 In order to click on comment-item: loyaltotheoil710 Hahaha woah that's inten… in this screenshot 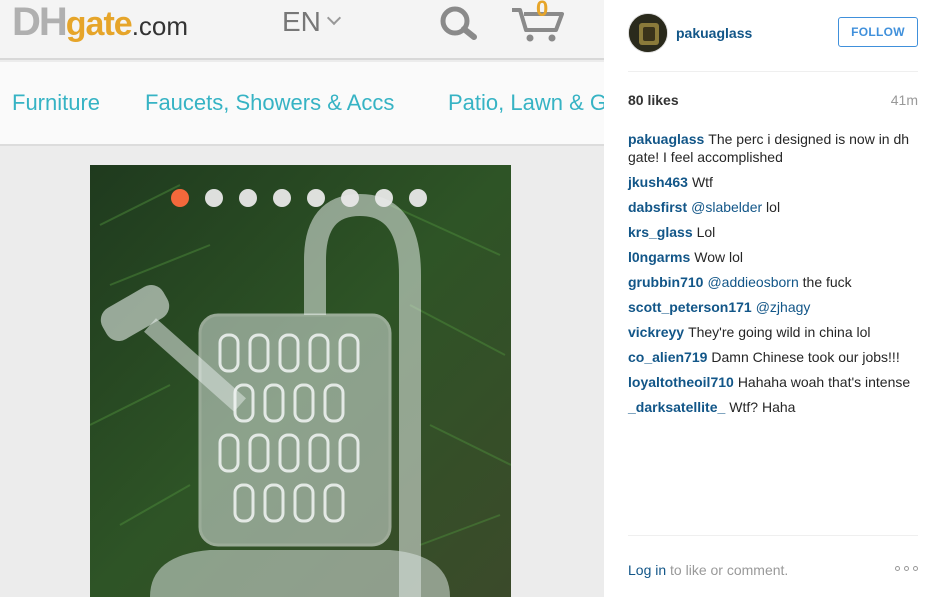, I will do `click(773, 382)`.